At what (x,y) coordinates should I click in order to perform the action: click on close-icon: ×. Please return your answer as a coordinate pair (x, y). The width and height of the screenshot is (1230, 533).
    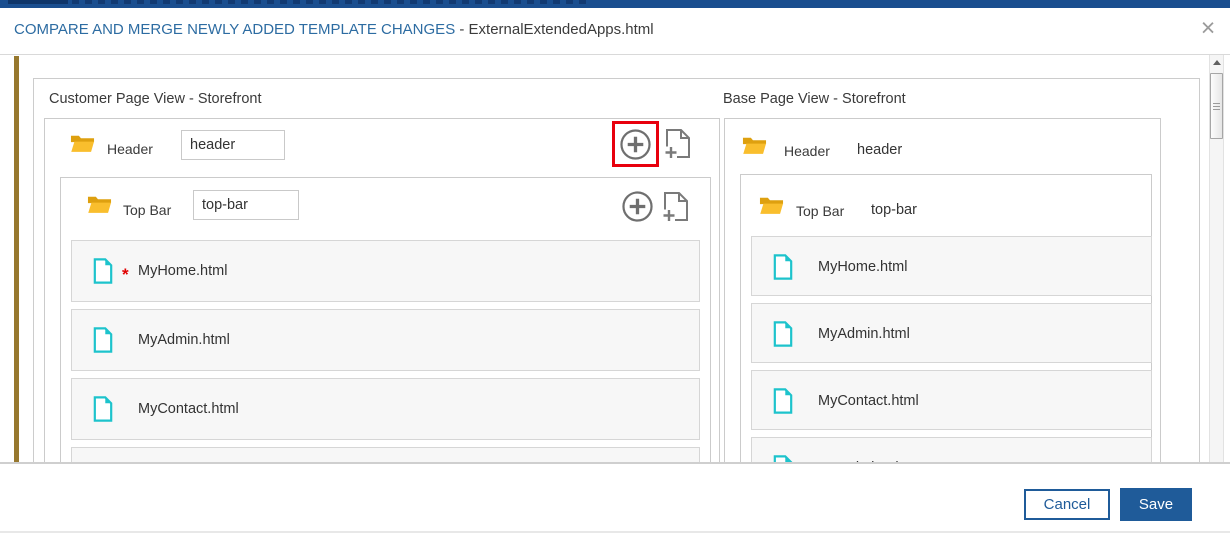
    Looking at the image, I should click on (1208, 28).